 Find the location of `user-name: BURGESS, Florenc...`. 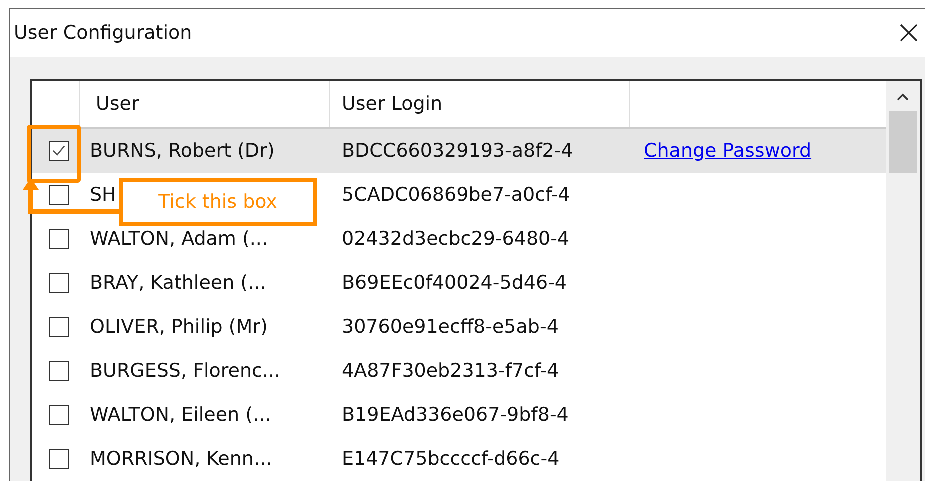

user-name: BURGESS, Florenc... is located at coordinates (185, 371).